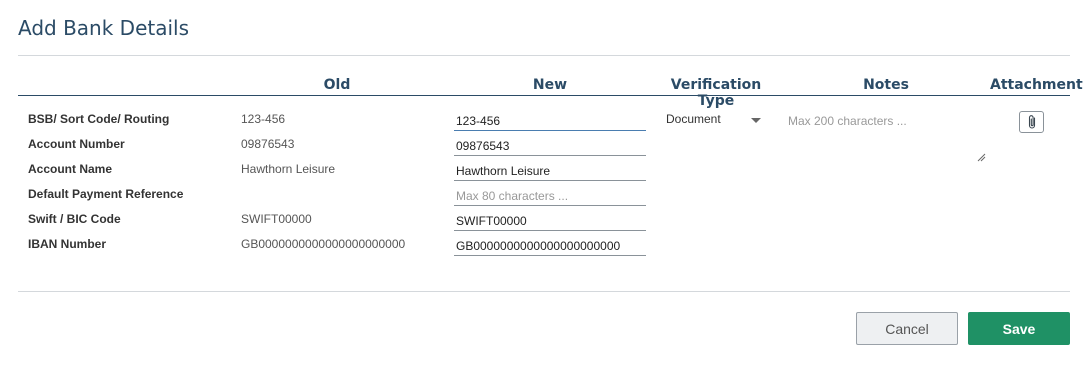  I want to click on label-iban-number: IBAN Number, so click(67, 244).